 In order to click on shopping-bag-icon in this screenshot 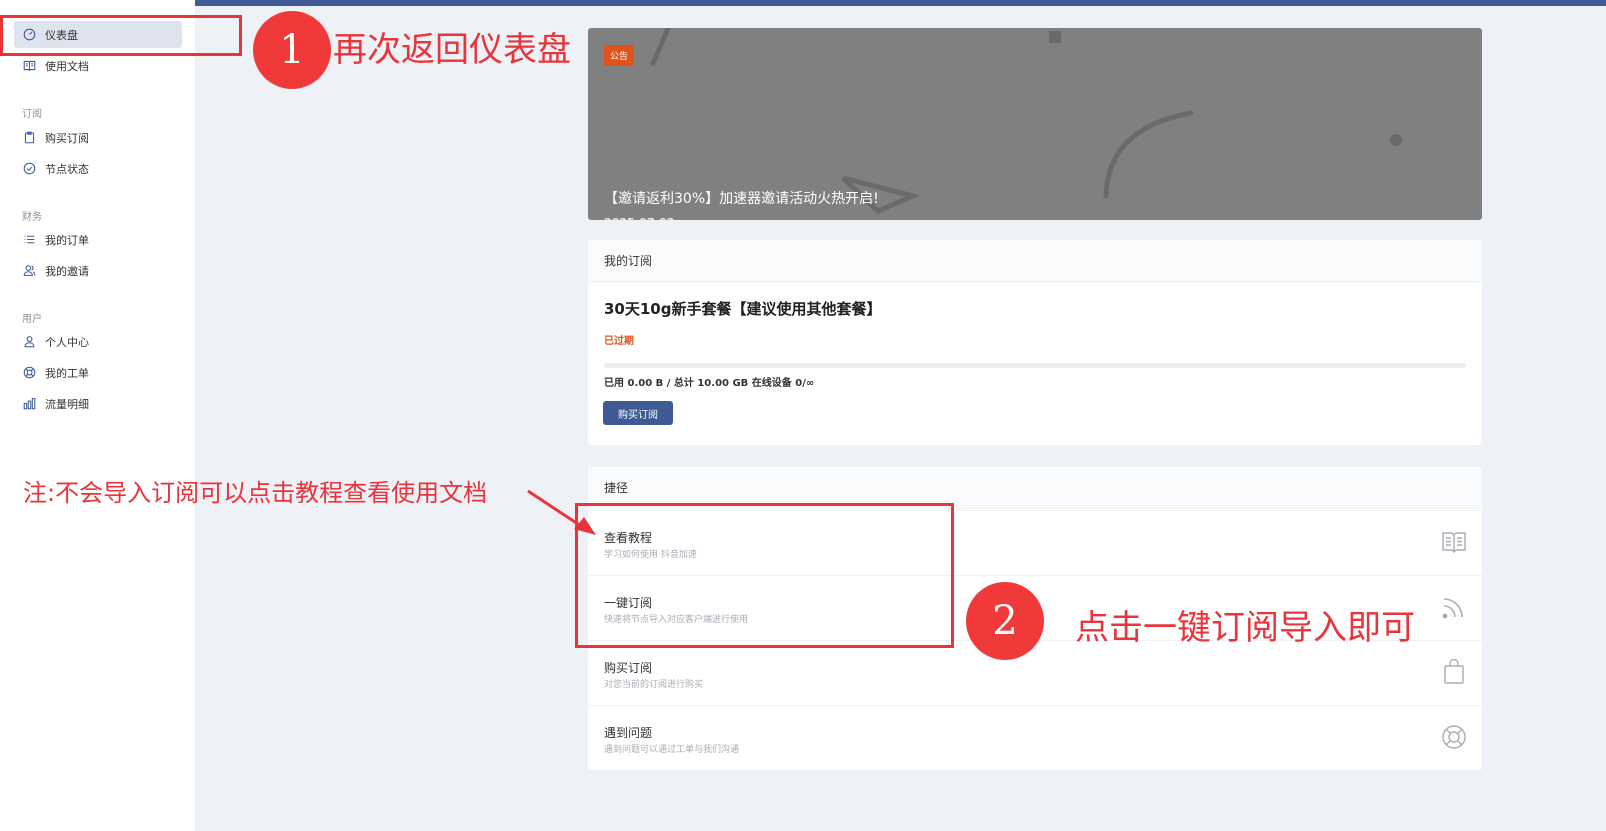, I will do `click(1454, 671)`.